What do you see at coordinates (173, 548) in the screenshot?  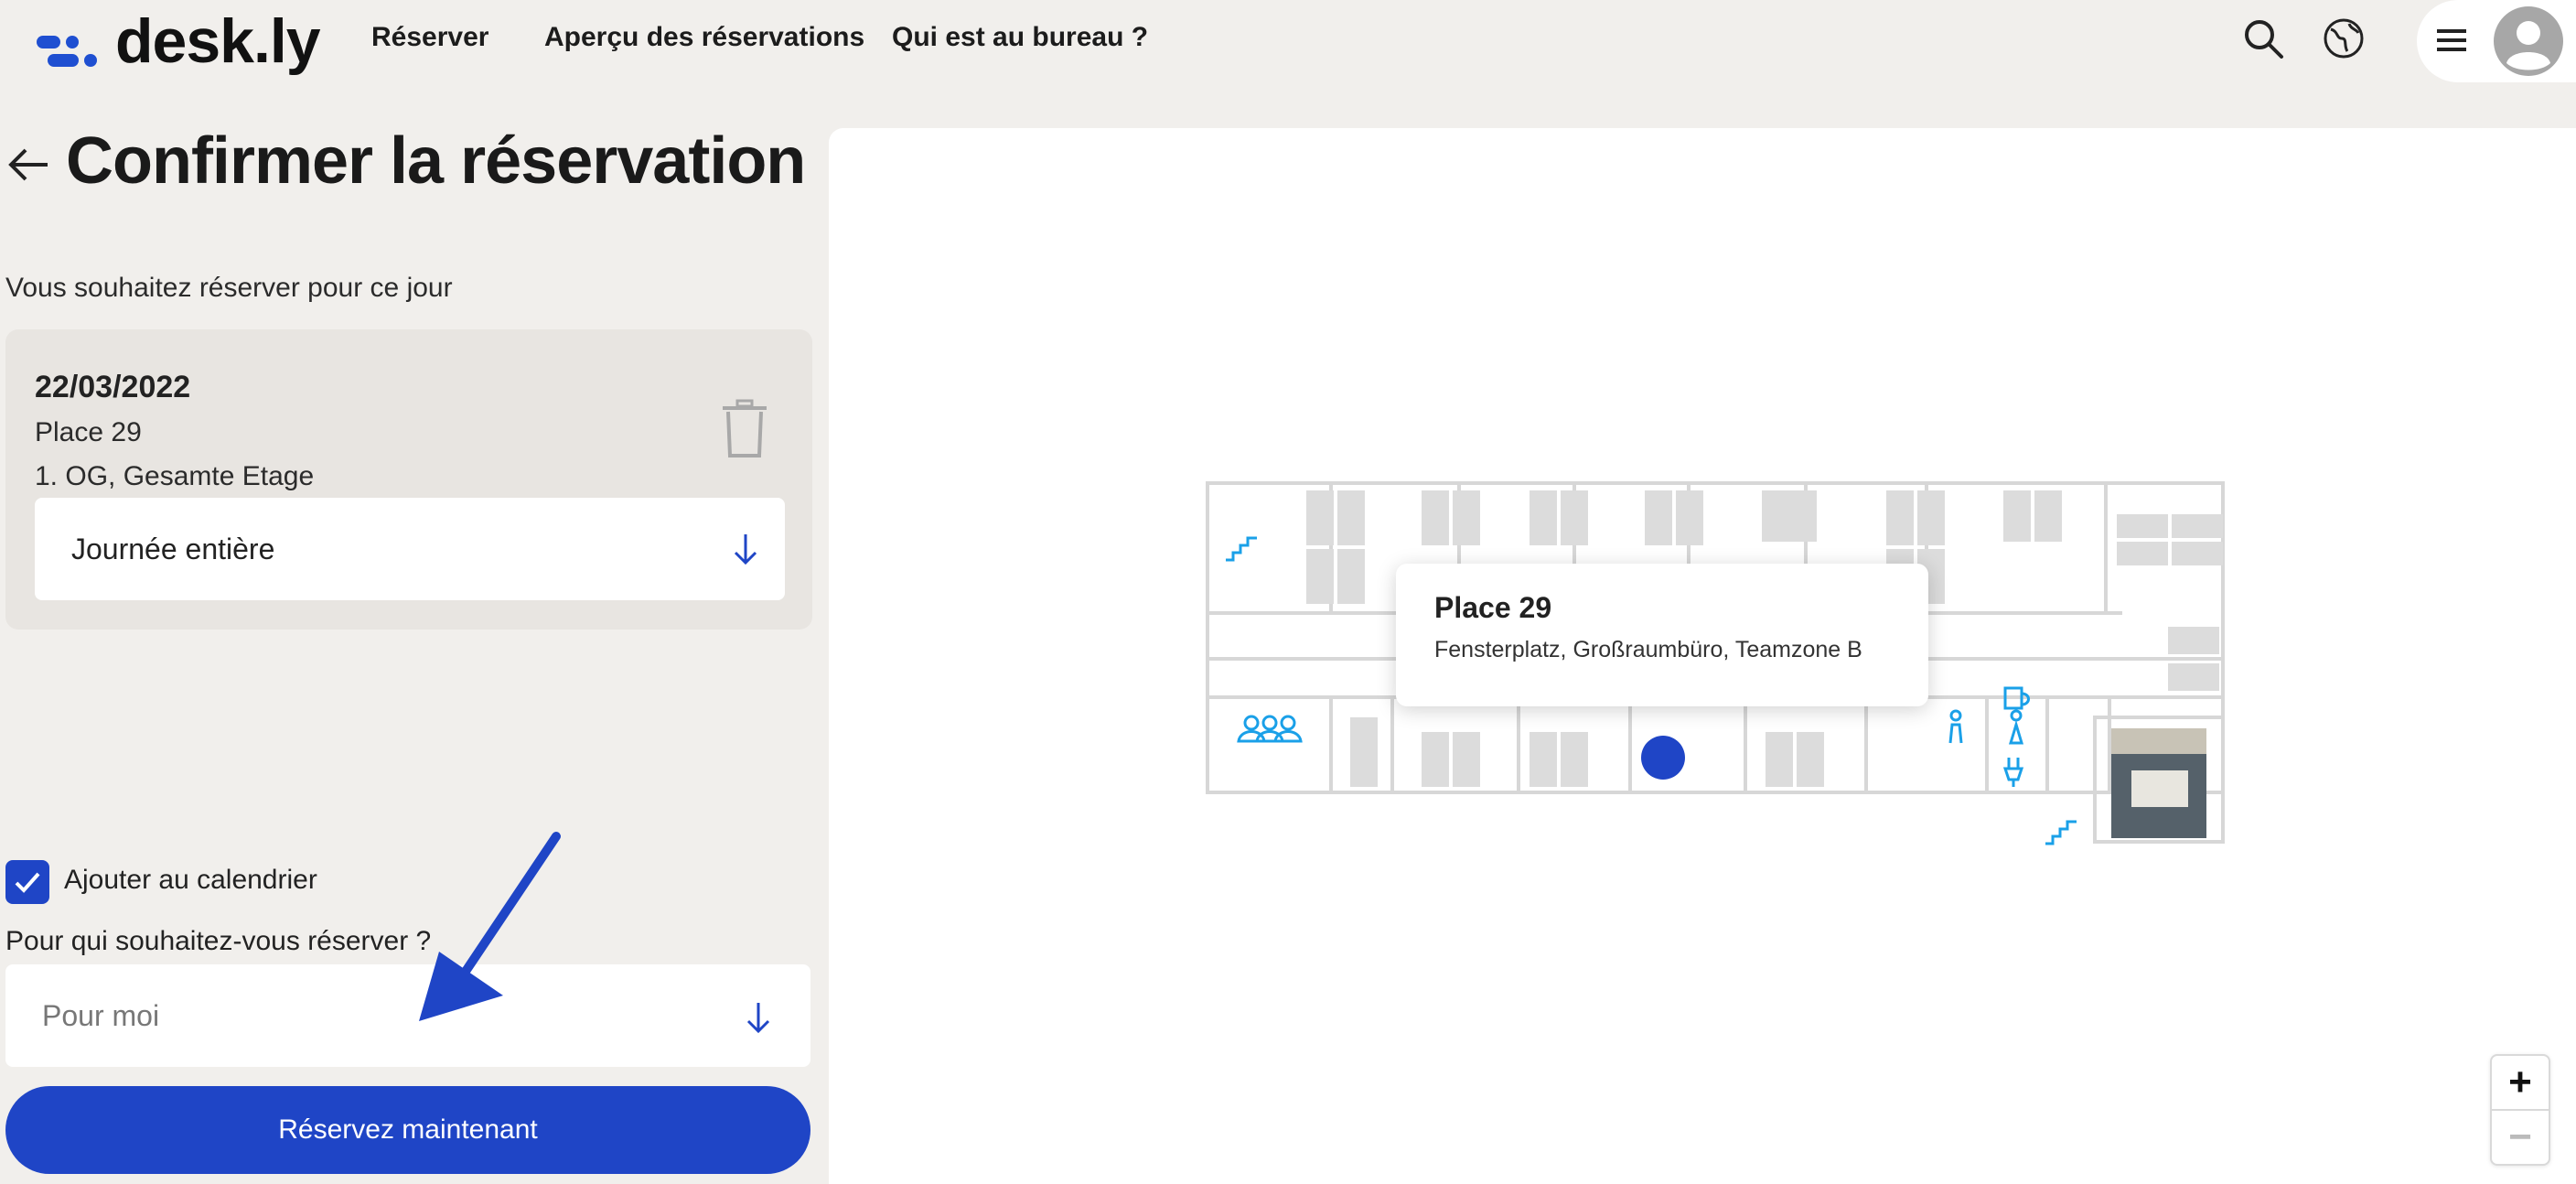 I see `duration-value: Journée entière` at bounding box center [173, 548].